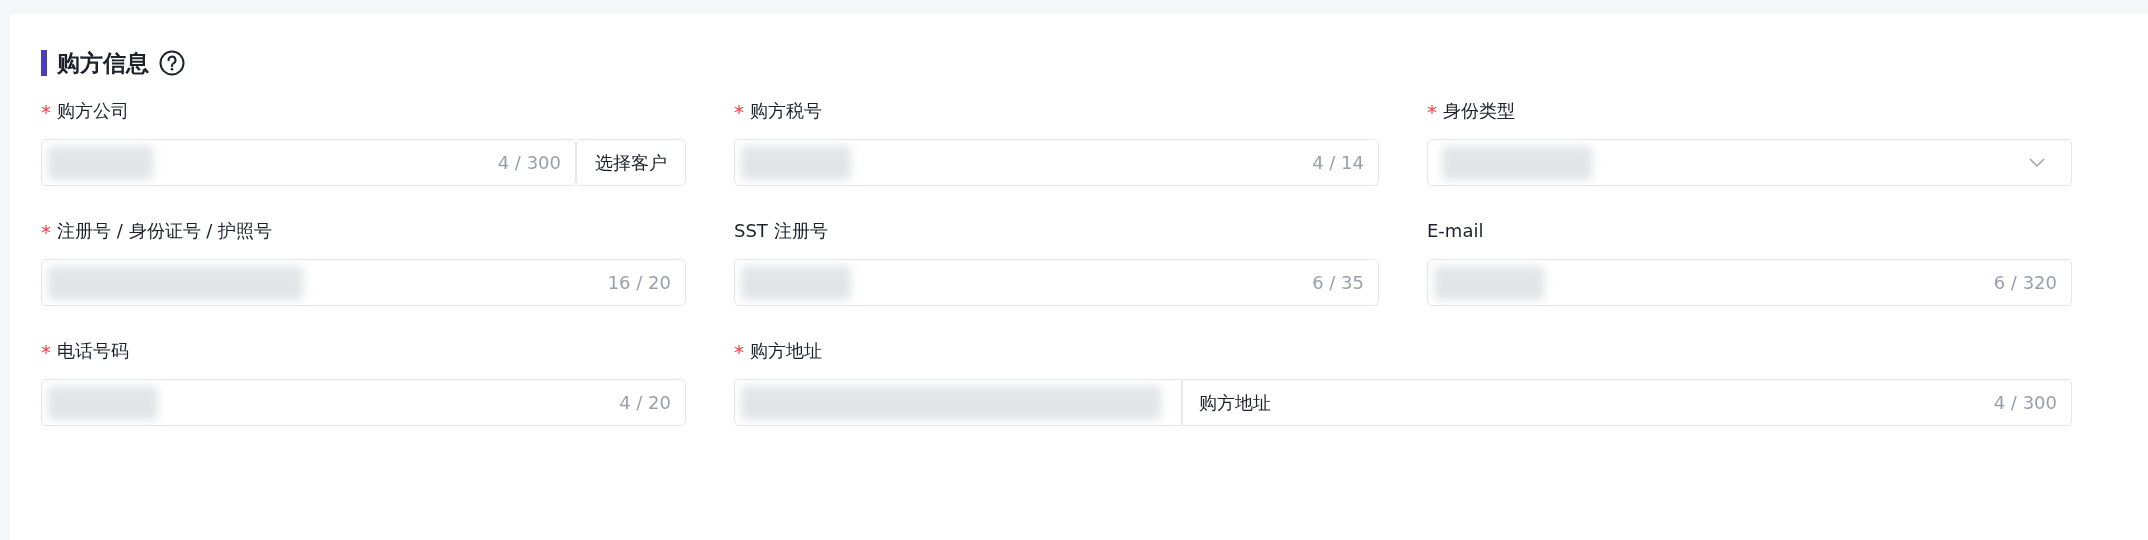 Image resolution: width=2148 pixels, height=540 pixels. Describe the element at coordinates (1338, 163) in the screenshot. I see `character-counter: 4 / 14` at that location.